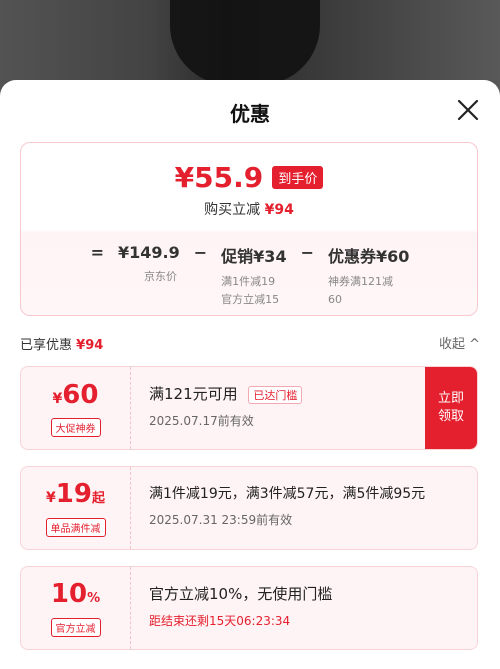 The image size is (500, 669). Describe the element at coordinates (308, 393) in the screenshot. I see `coupon-title-line: 满121元可用 已达门槛` at that location.